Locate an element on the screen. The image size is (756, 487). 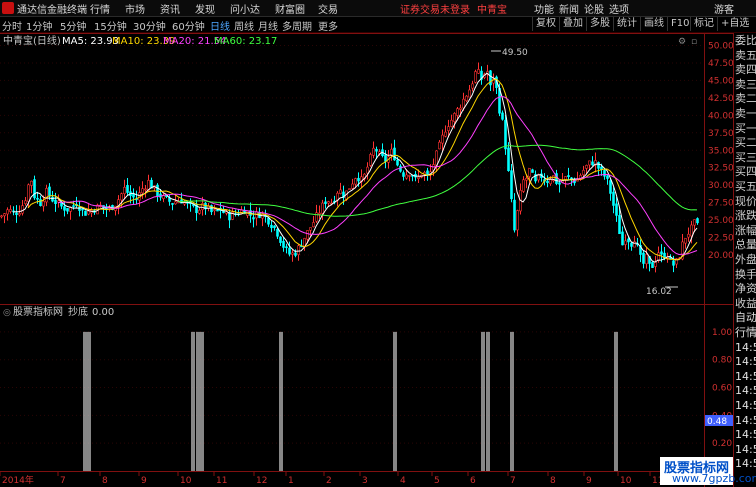
draw-line-button: 画线 is located at coordinates (653, 24).